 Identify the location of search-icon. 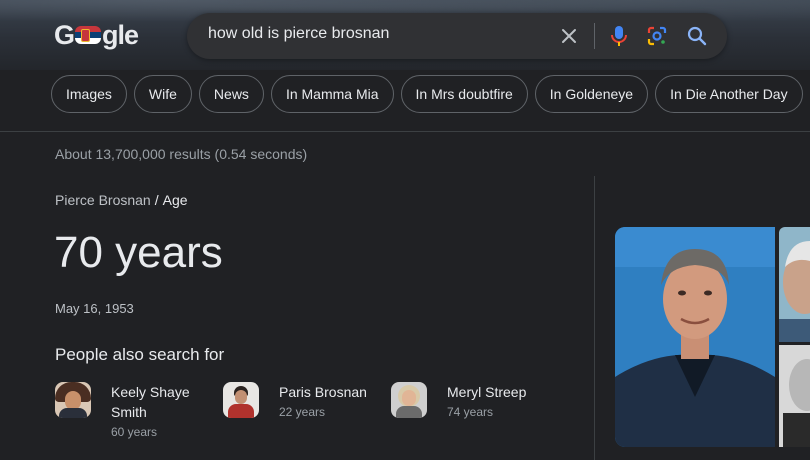
(697, 36).